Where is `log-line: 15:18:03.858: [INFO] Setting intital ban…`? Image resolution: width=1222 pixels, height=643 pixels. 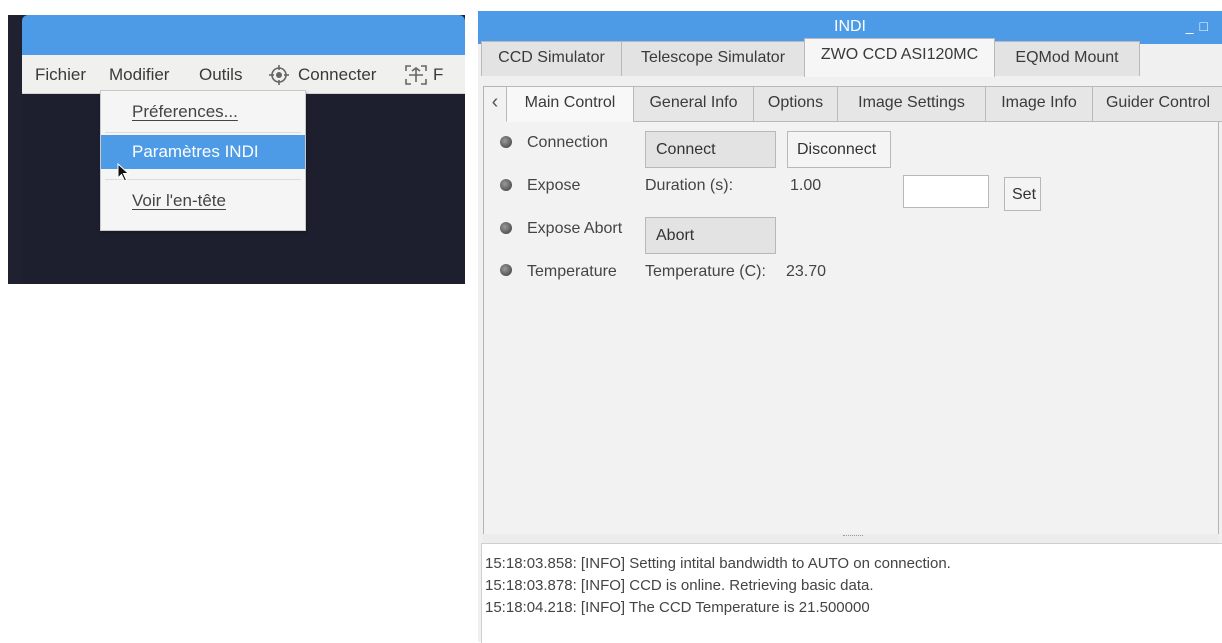 log-line: 15:18:03.858: [INFO] Setting intital ban… is located at coordinates (718, 563).